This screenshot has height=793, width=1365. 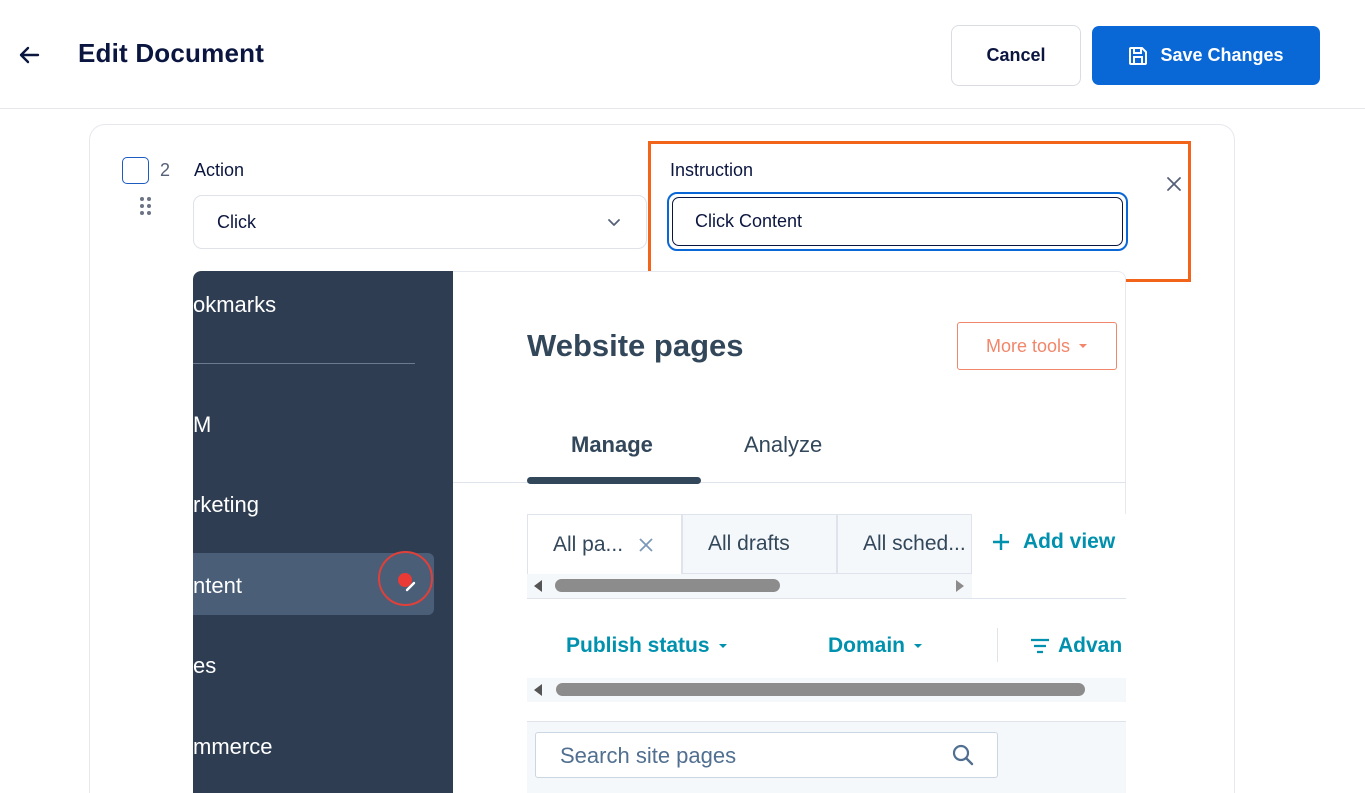 I want to click on page-title: Edit Document, so click(x=171, y=53).